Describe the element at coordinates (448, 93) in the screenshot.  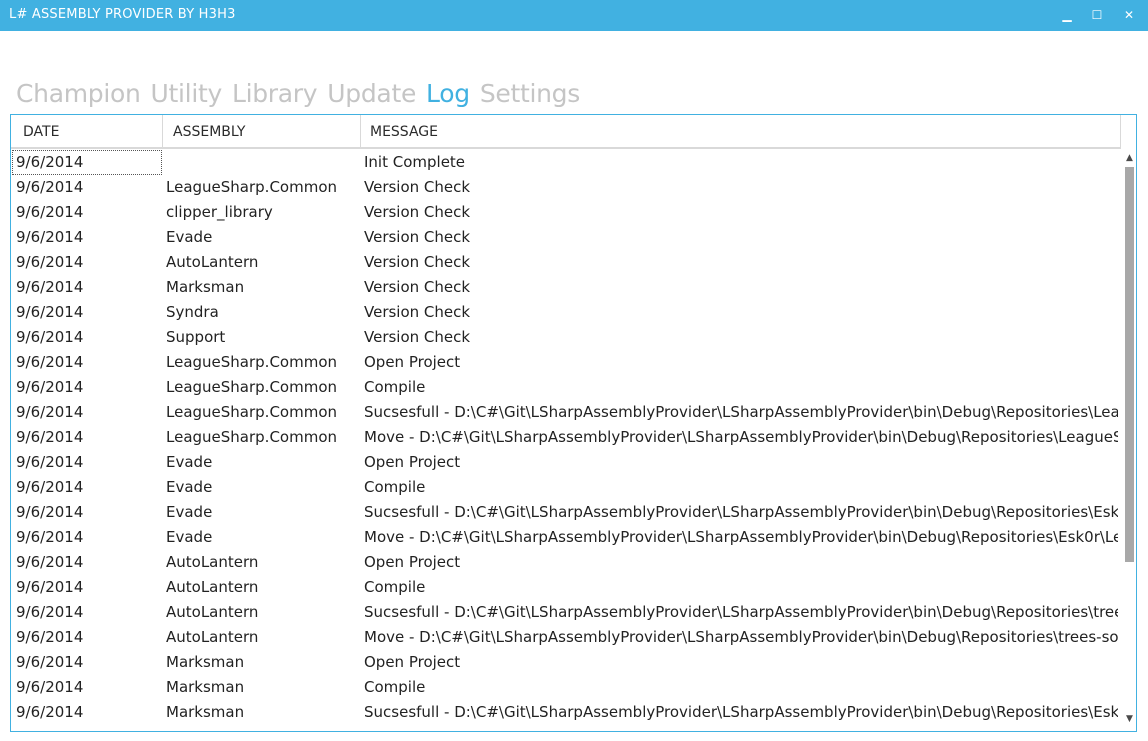
I see `tab-log: Log` at that location.